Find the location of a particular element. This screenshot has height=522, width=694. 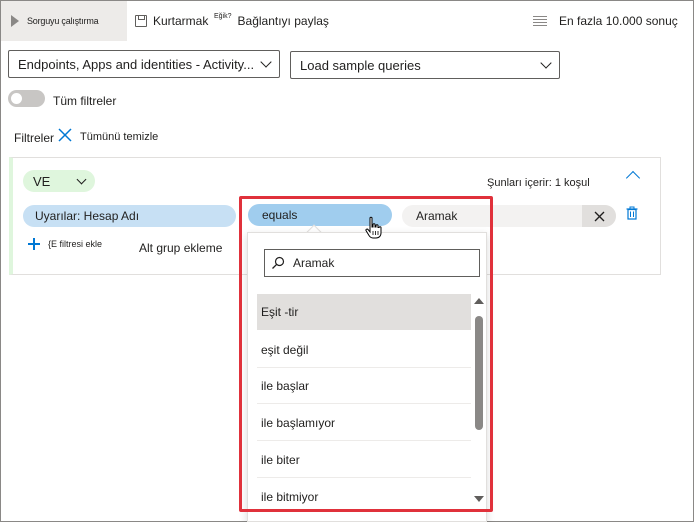

toggle-knob is located at coordinates (16, 98).